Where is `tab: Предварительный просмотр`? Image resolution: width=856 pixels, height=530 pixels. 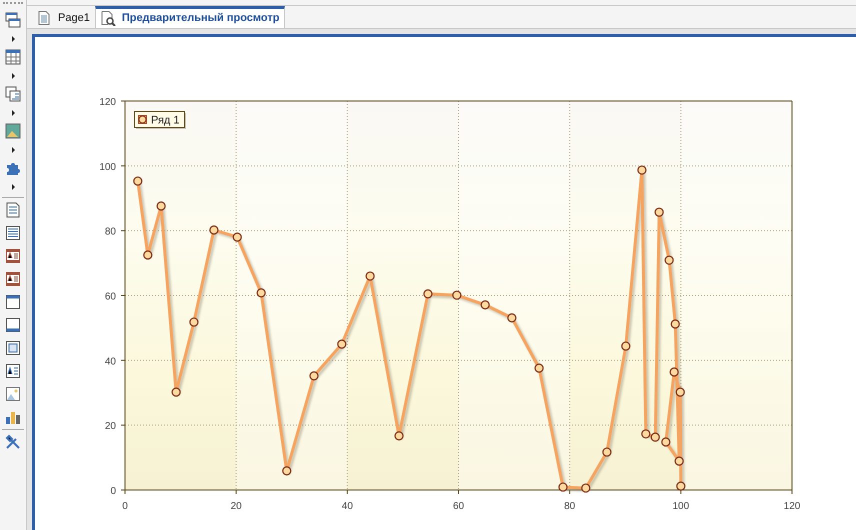
tab: Предварительный просмотр is located at coordinates (190, 17).